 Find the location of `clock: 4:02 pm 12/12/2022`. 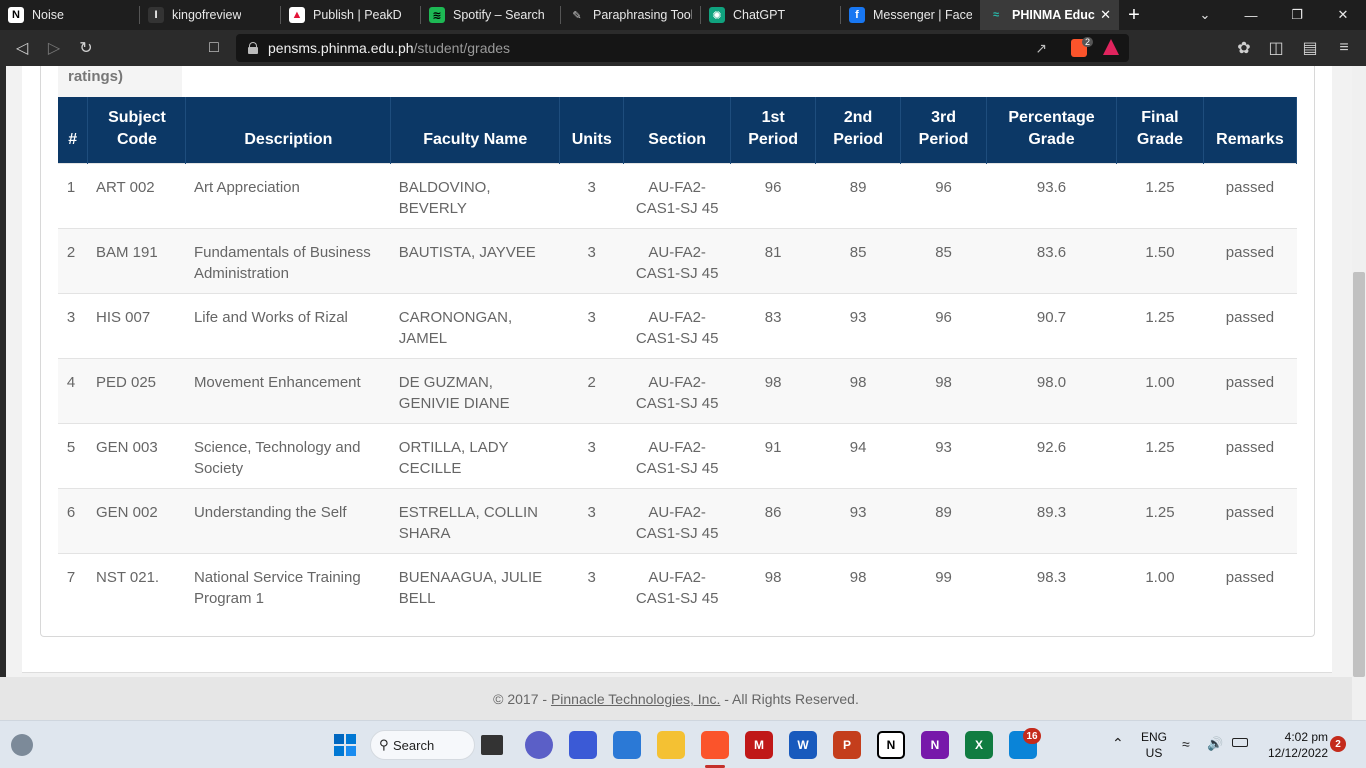

clock: 4:02 pm 12/12/2022 is located at coordinates (1293, 745).